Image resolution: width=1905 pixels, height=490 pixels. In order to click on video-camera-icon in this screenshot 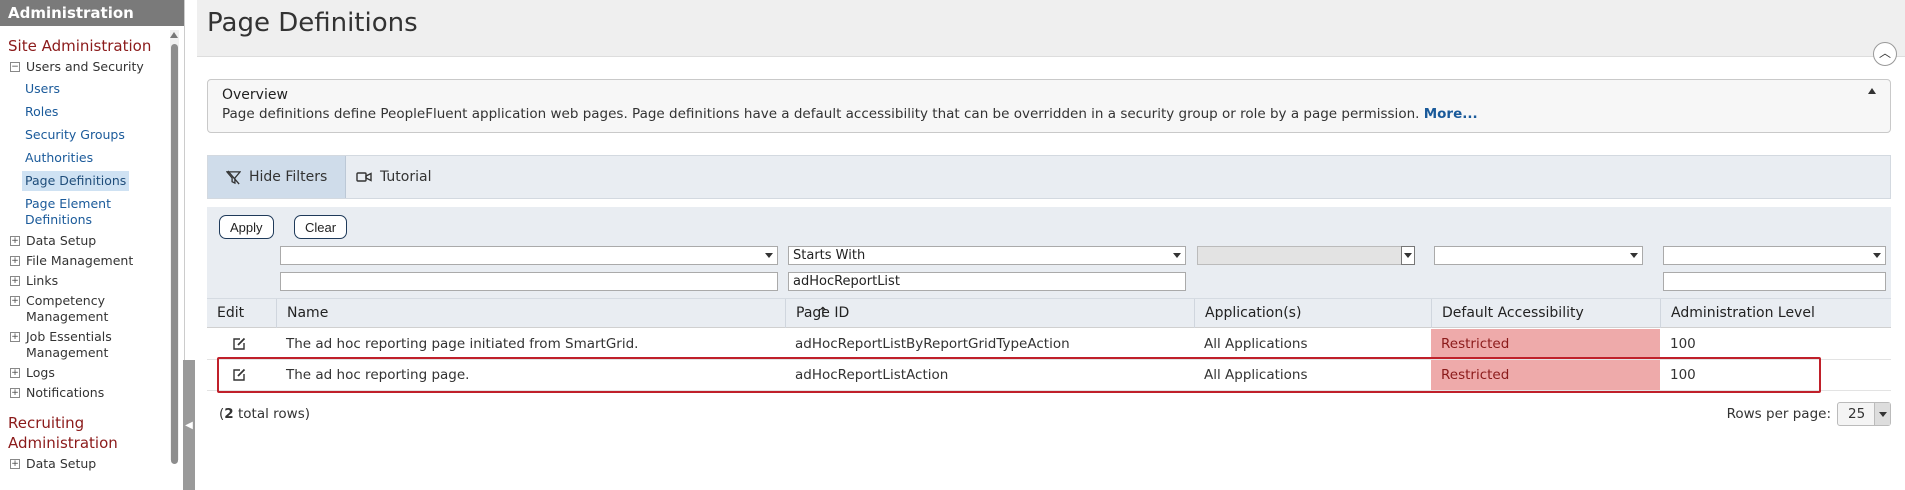, I will do `click(364, 177)`.